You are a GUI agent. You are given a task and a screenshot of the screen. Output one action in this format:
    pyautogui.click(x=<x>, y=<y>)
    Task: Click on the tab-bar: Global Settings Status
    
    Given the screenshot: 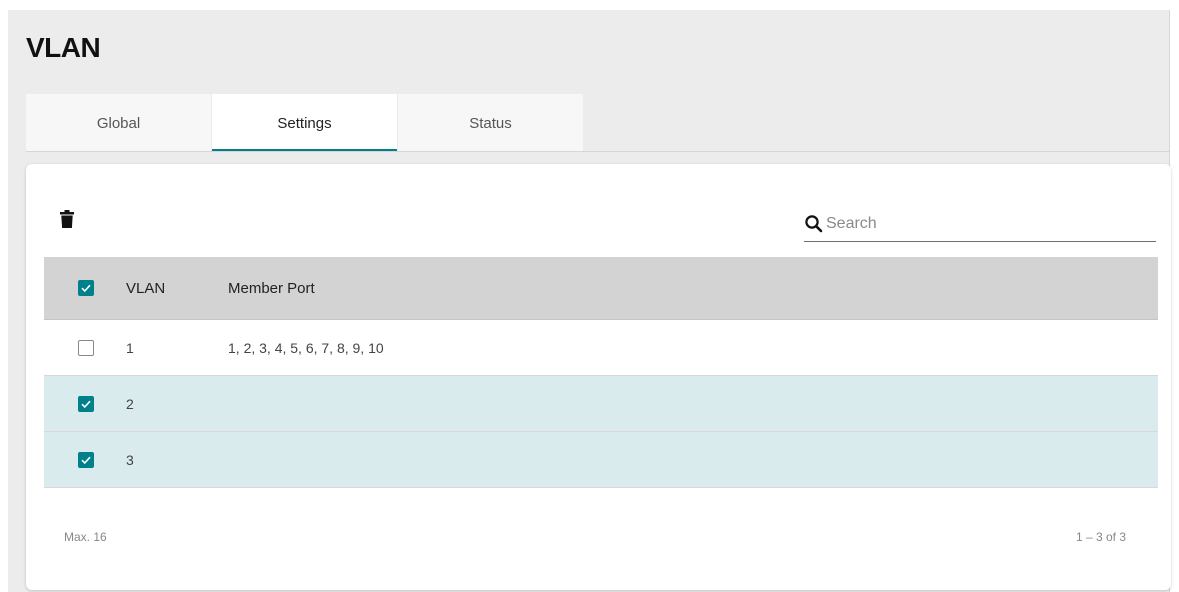 What is the action you would take?
    pyautogui.click(x=305, y=123)
    